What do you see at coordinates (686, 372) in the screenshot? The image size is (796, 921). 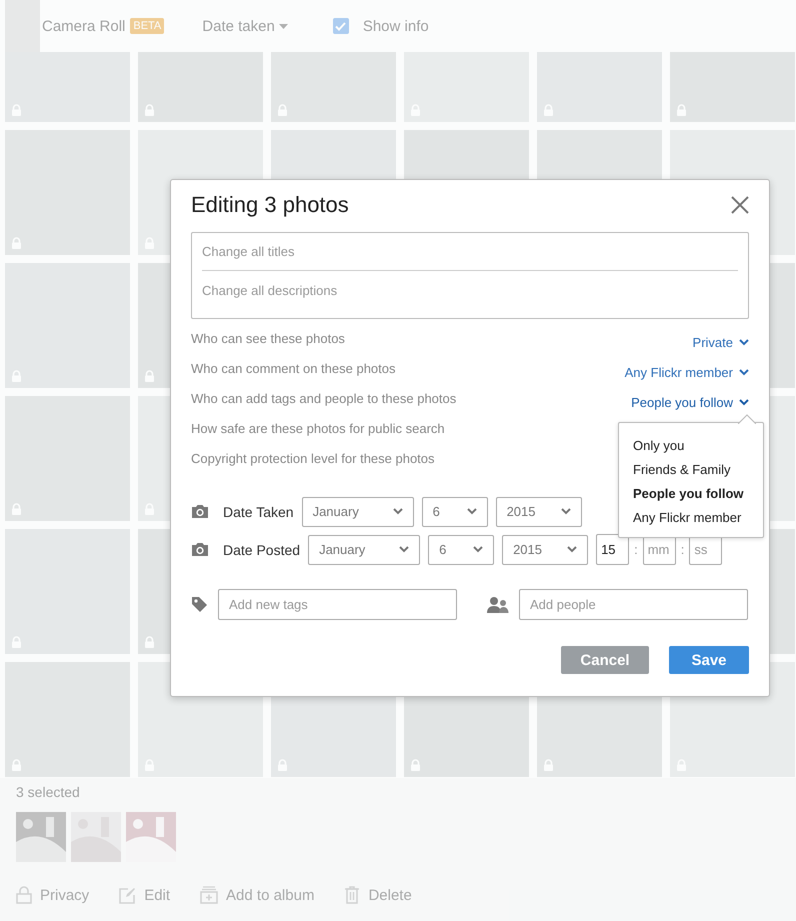 I see `permission-dropdown: Any Flickr member` at bounding box center [686, 372].